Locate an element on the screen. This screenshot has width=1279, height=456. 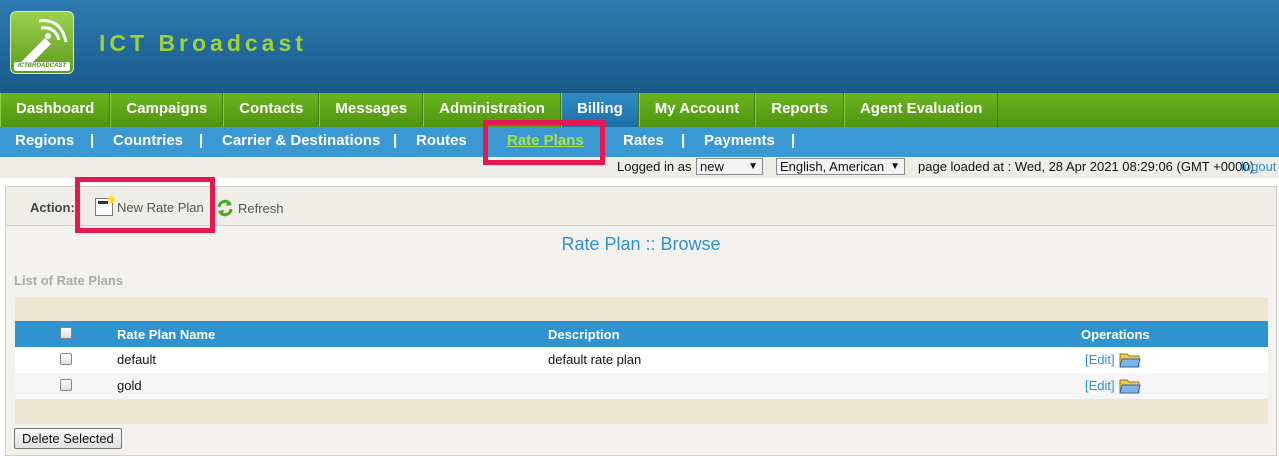
language-select: English, American ▼ is located at coordinates (840, 166).